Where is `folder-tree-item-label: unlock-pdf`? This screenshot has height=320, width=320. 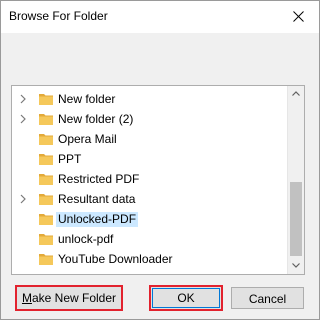
folder-tree-item-label: unlock-pdf is located at coordinates (86, 239).